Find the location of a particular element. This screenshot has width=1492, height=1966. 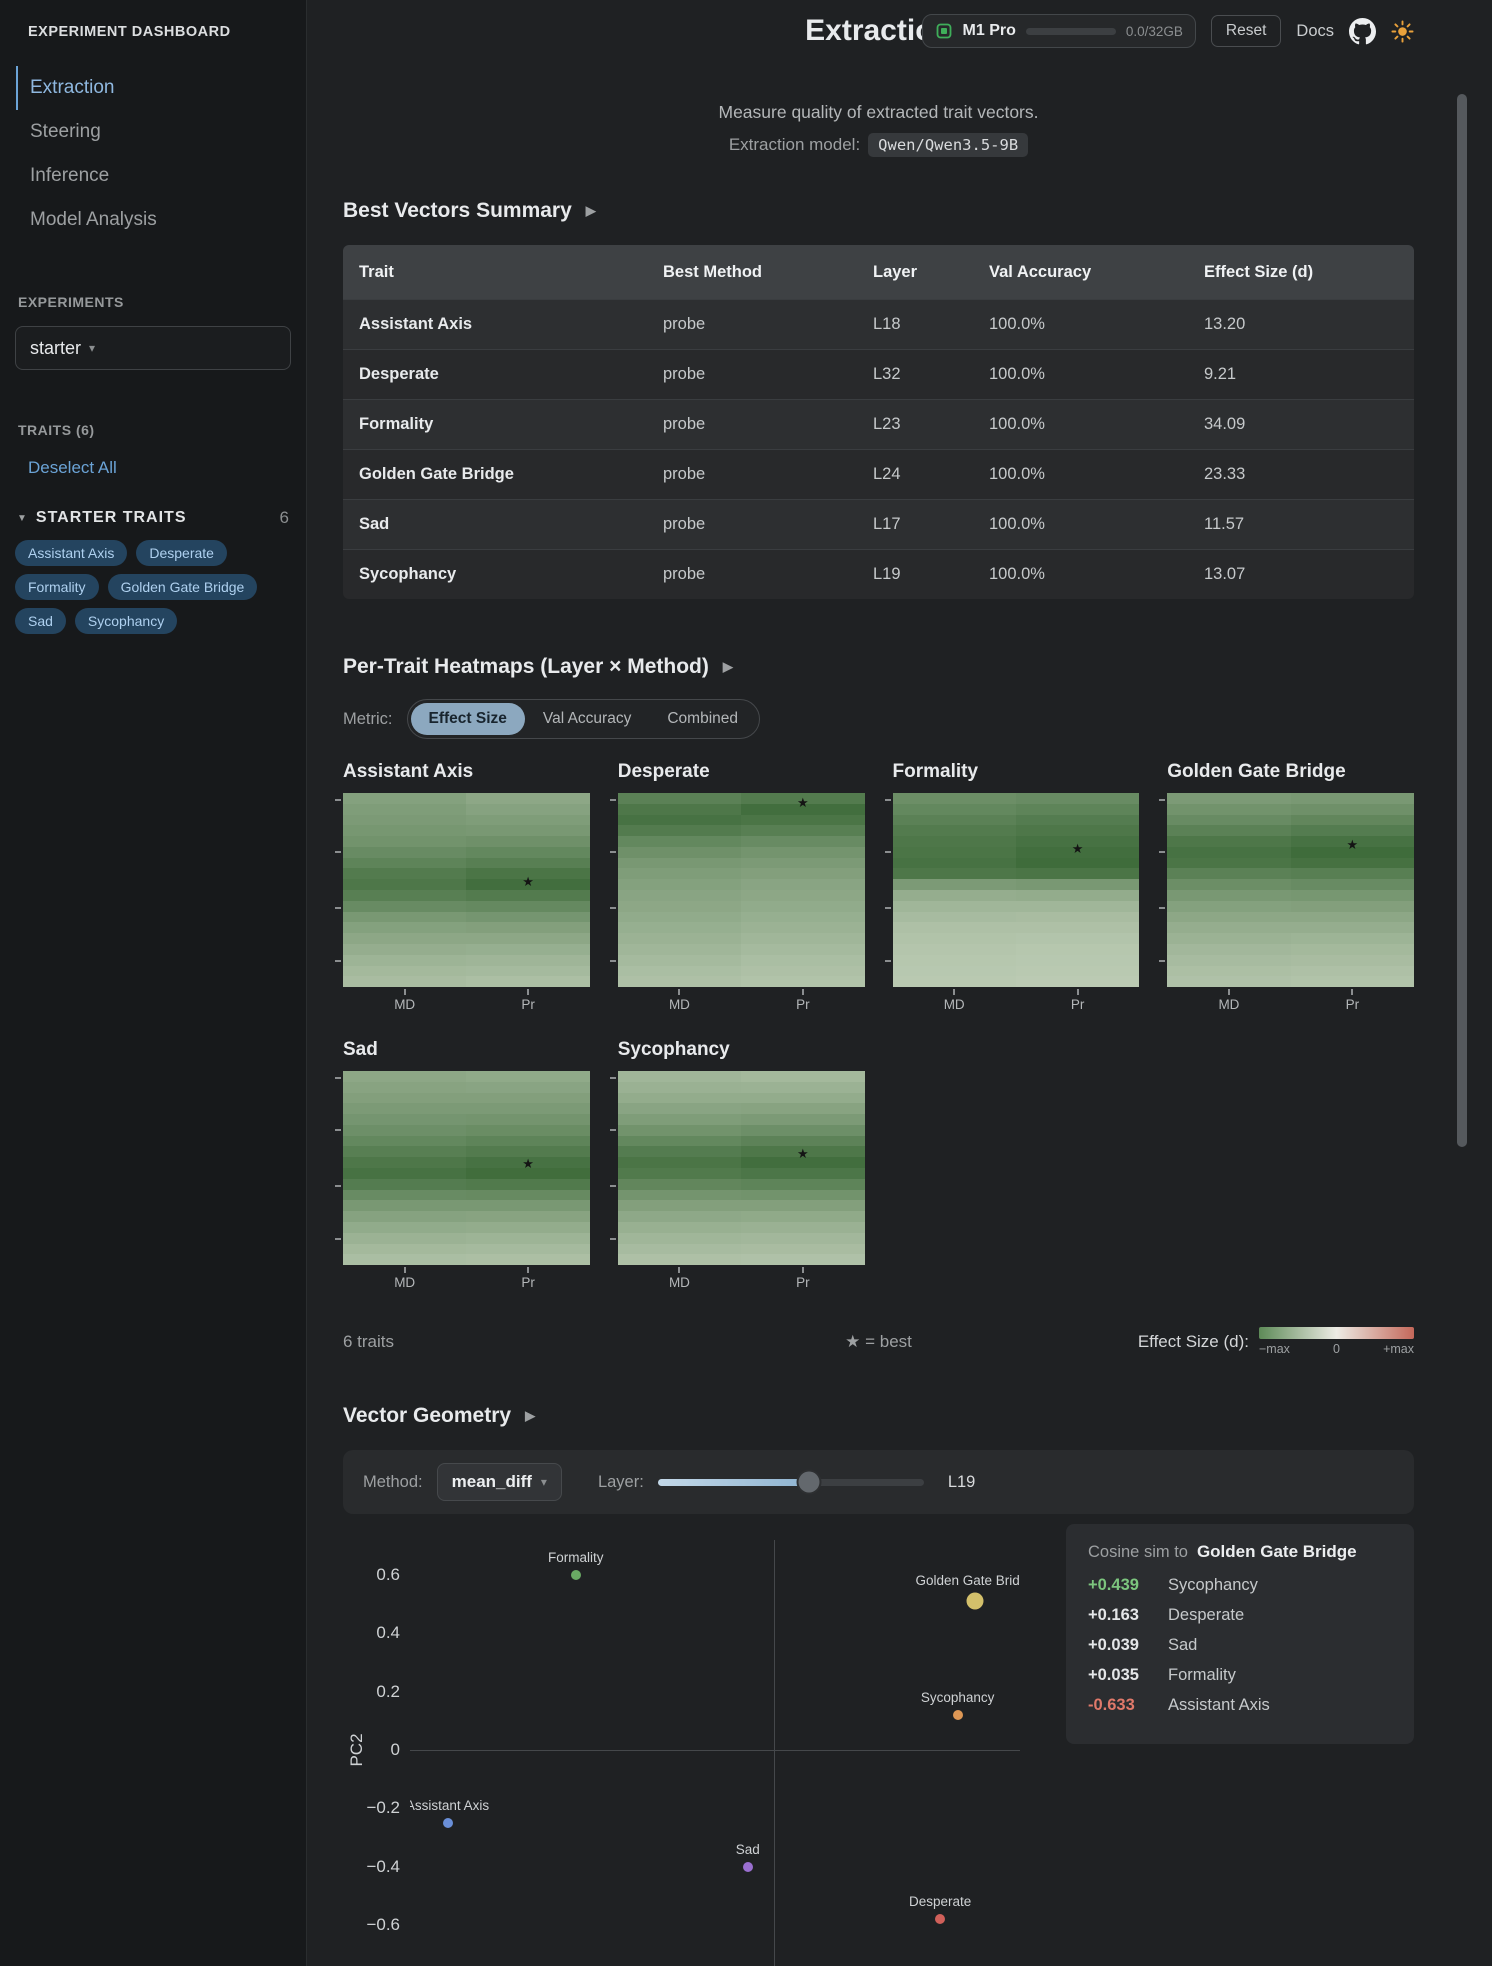

table-row-sad: Sad probe L17 100.0% 11.57 is located at coordinates (878, 524).